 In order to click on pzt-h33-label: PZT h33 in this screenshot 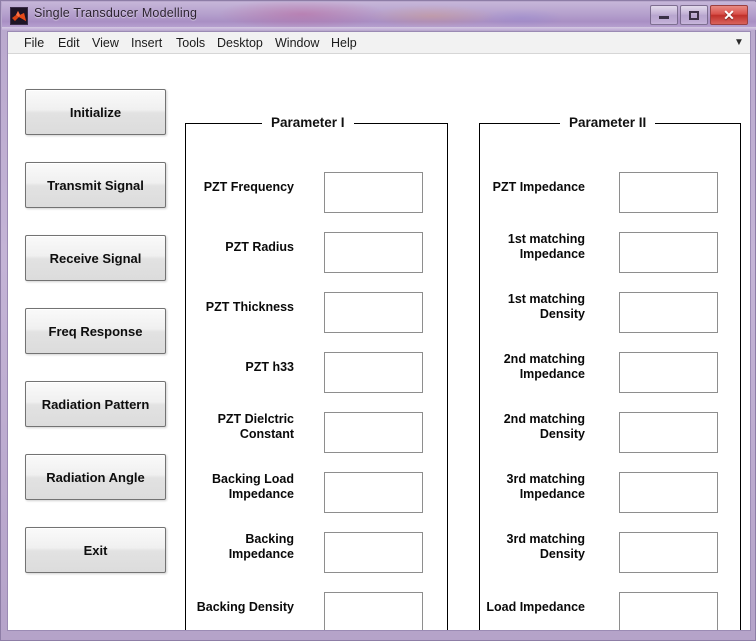, I will do `click(269, 367)`.